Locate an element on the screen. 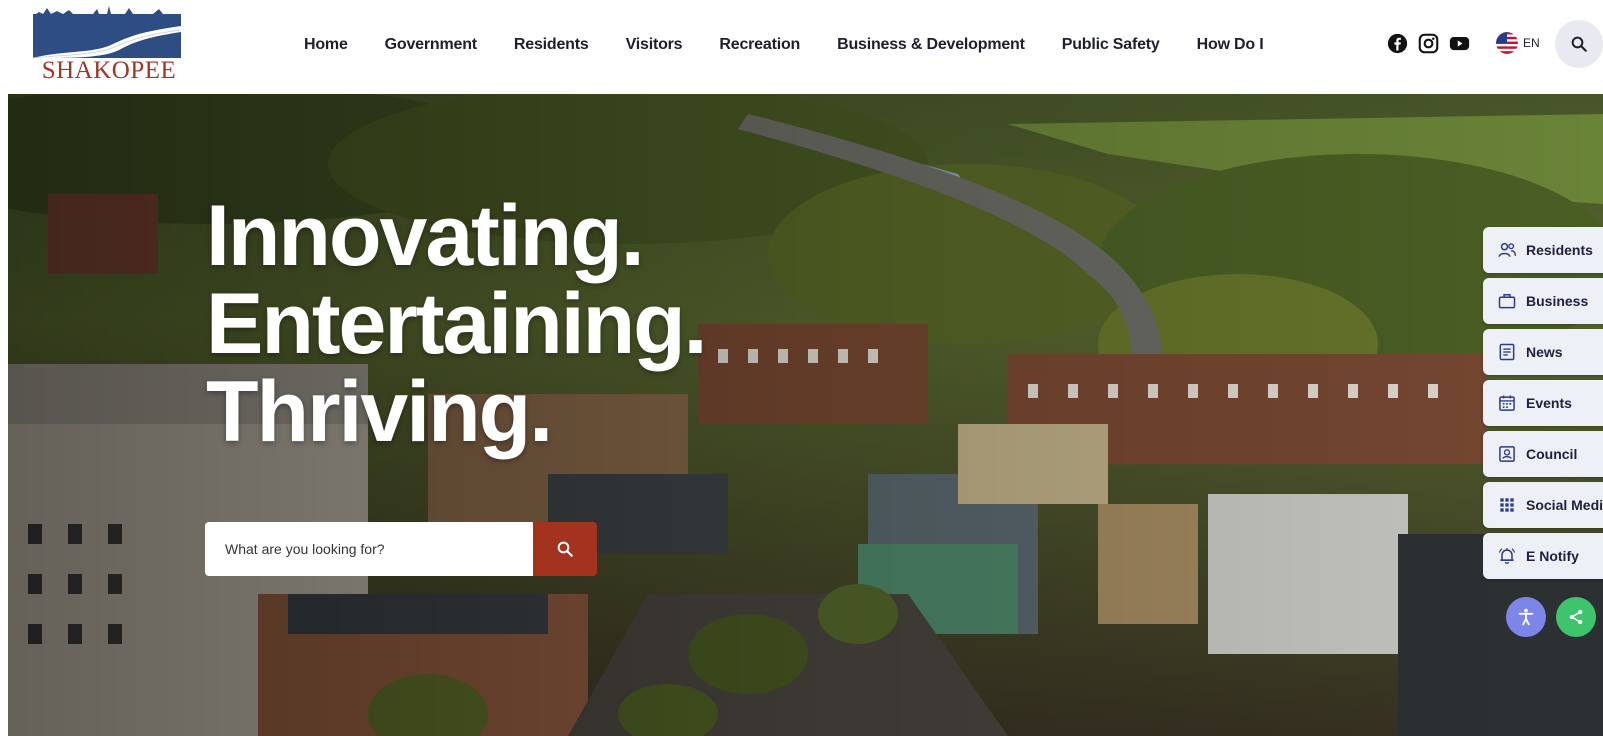 This screenshot has height=736, width=1603. quick-link-label: Events is located at coordinates (1549, 403).